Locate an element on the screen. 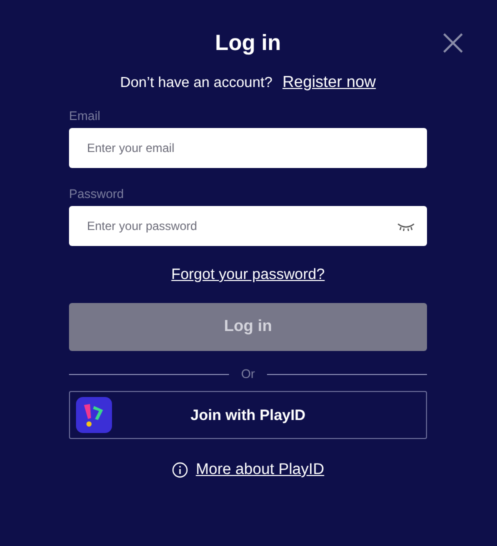  closed-eye-icon is located at coordinates (406, 227).